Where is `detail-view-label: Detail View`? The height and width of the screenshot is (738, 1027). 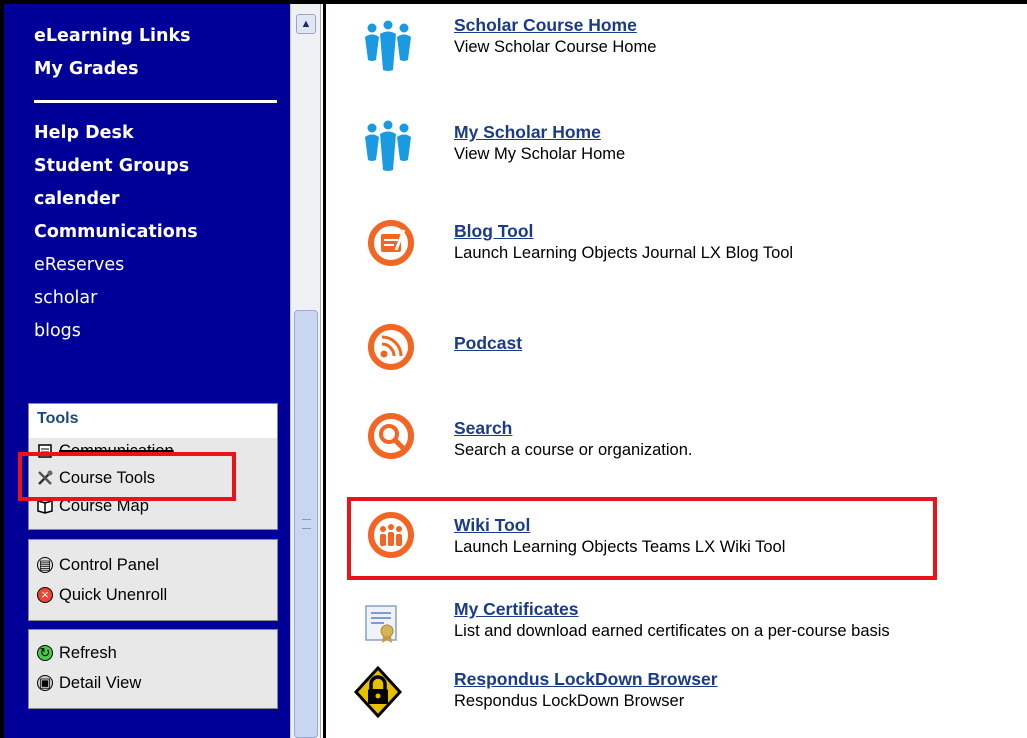
detail-view-label: Detail View is located at coordinates (100, 682).